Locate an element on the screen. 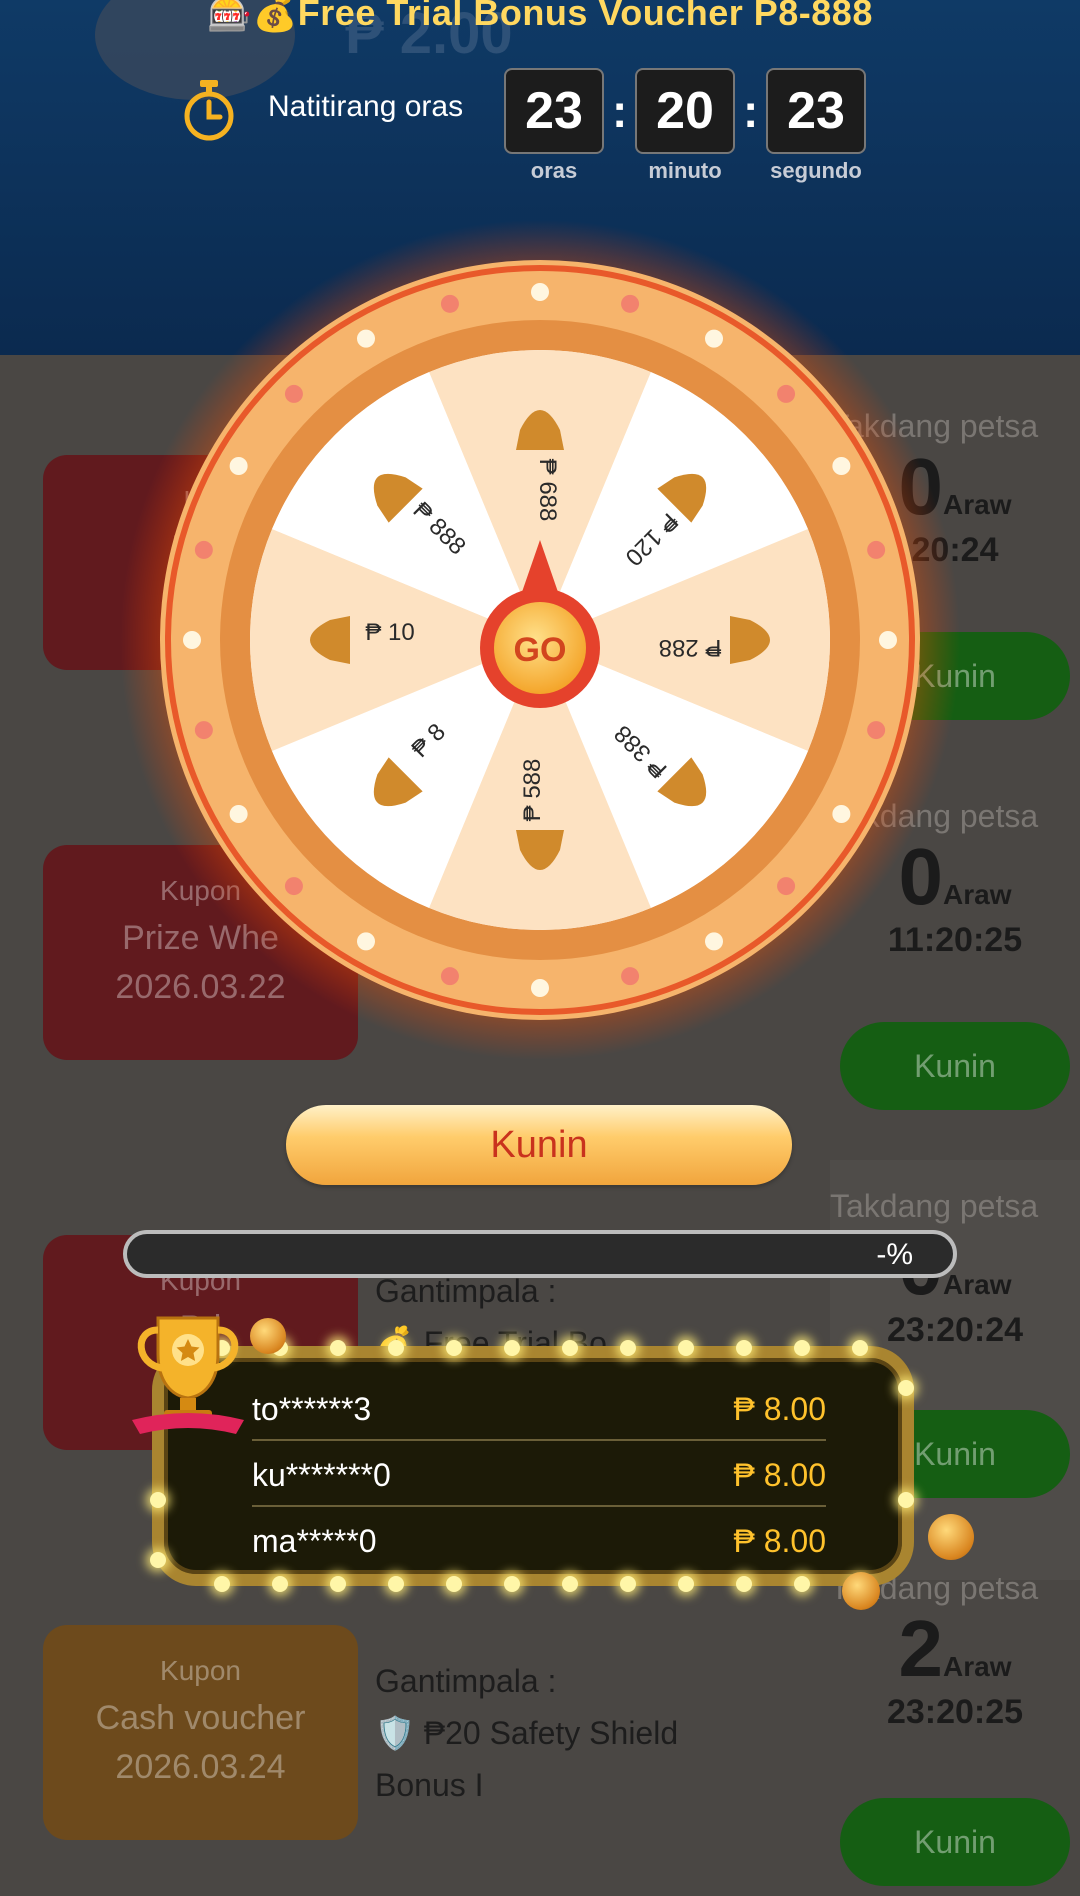 The height and width of the screenshot is (1896, 1080). hours-box: 23 is located at coordinates (554, 111).